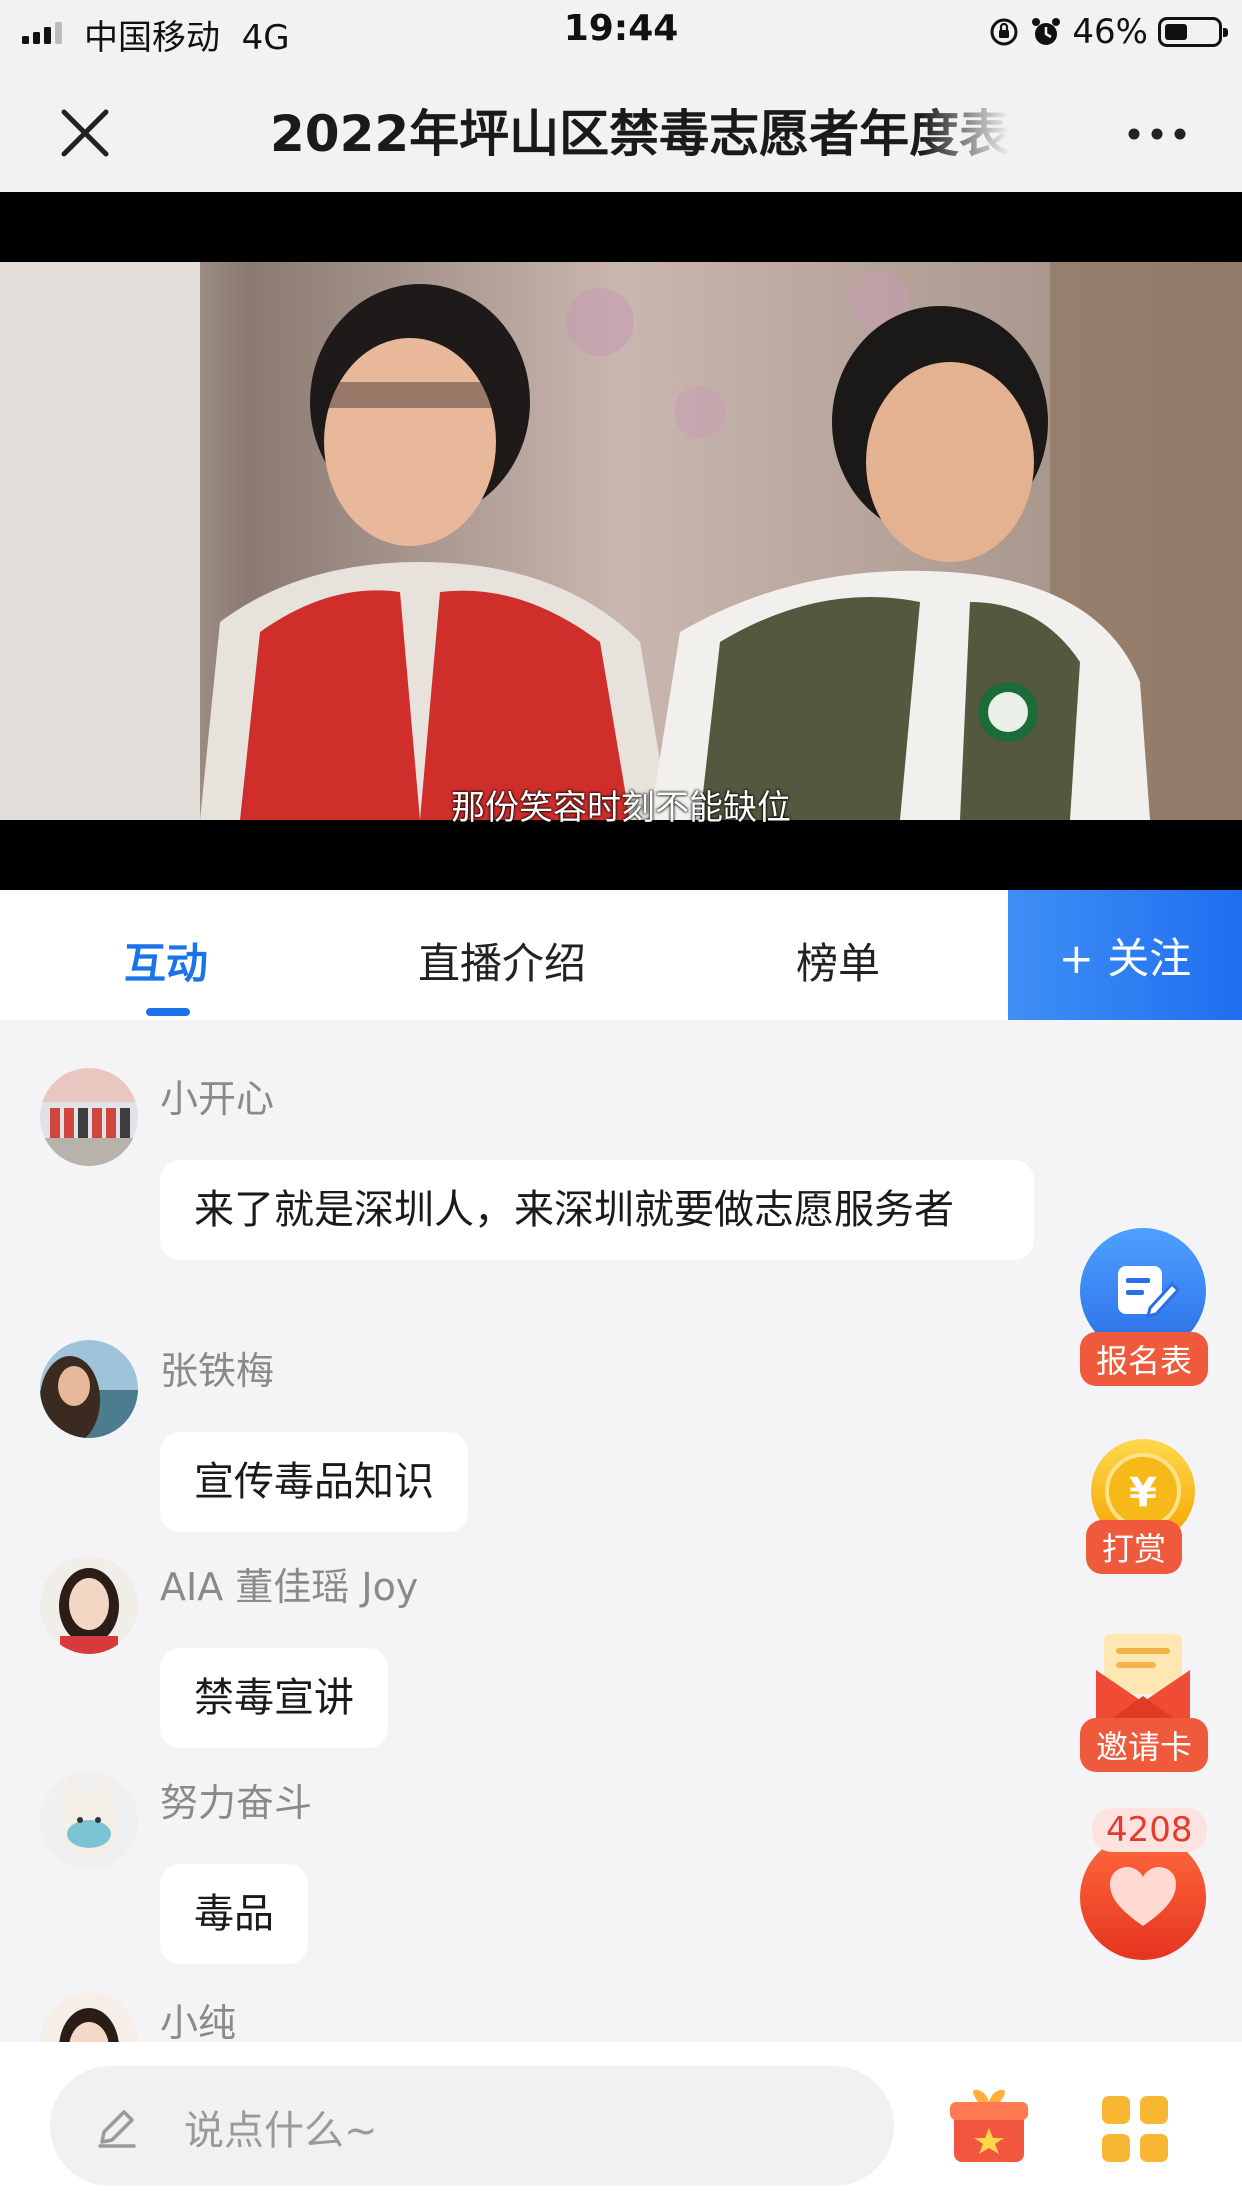 The image size is (1242, 2208). What do you see at coordinates (289, 1587) in the screenshot?
I see `username: AIA 董佳瑶 Joy` at bounding box center [289, 1587].